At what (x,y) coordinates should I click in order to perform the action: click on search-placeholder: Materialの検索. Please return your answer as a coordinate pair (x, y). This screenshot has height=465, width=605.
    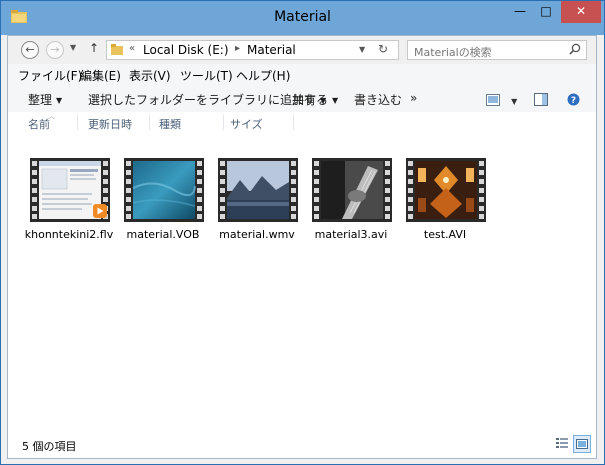
    Looking at the image, I should click on (453, 52).